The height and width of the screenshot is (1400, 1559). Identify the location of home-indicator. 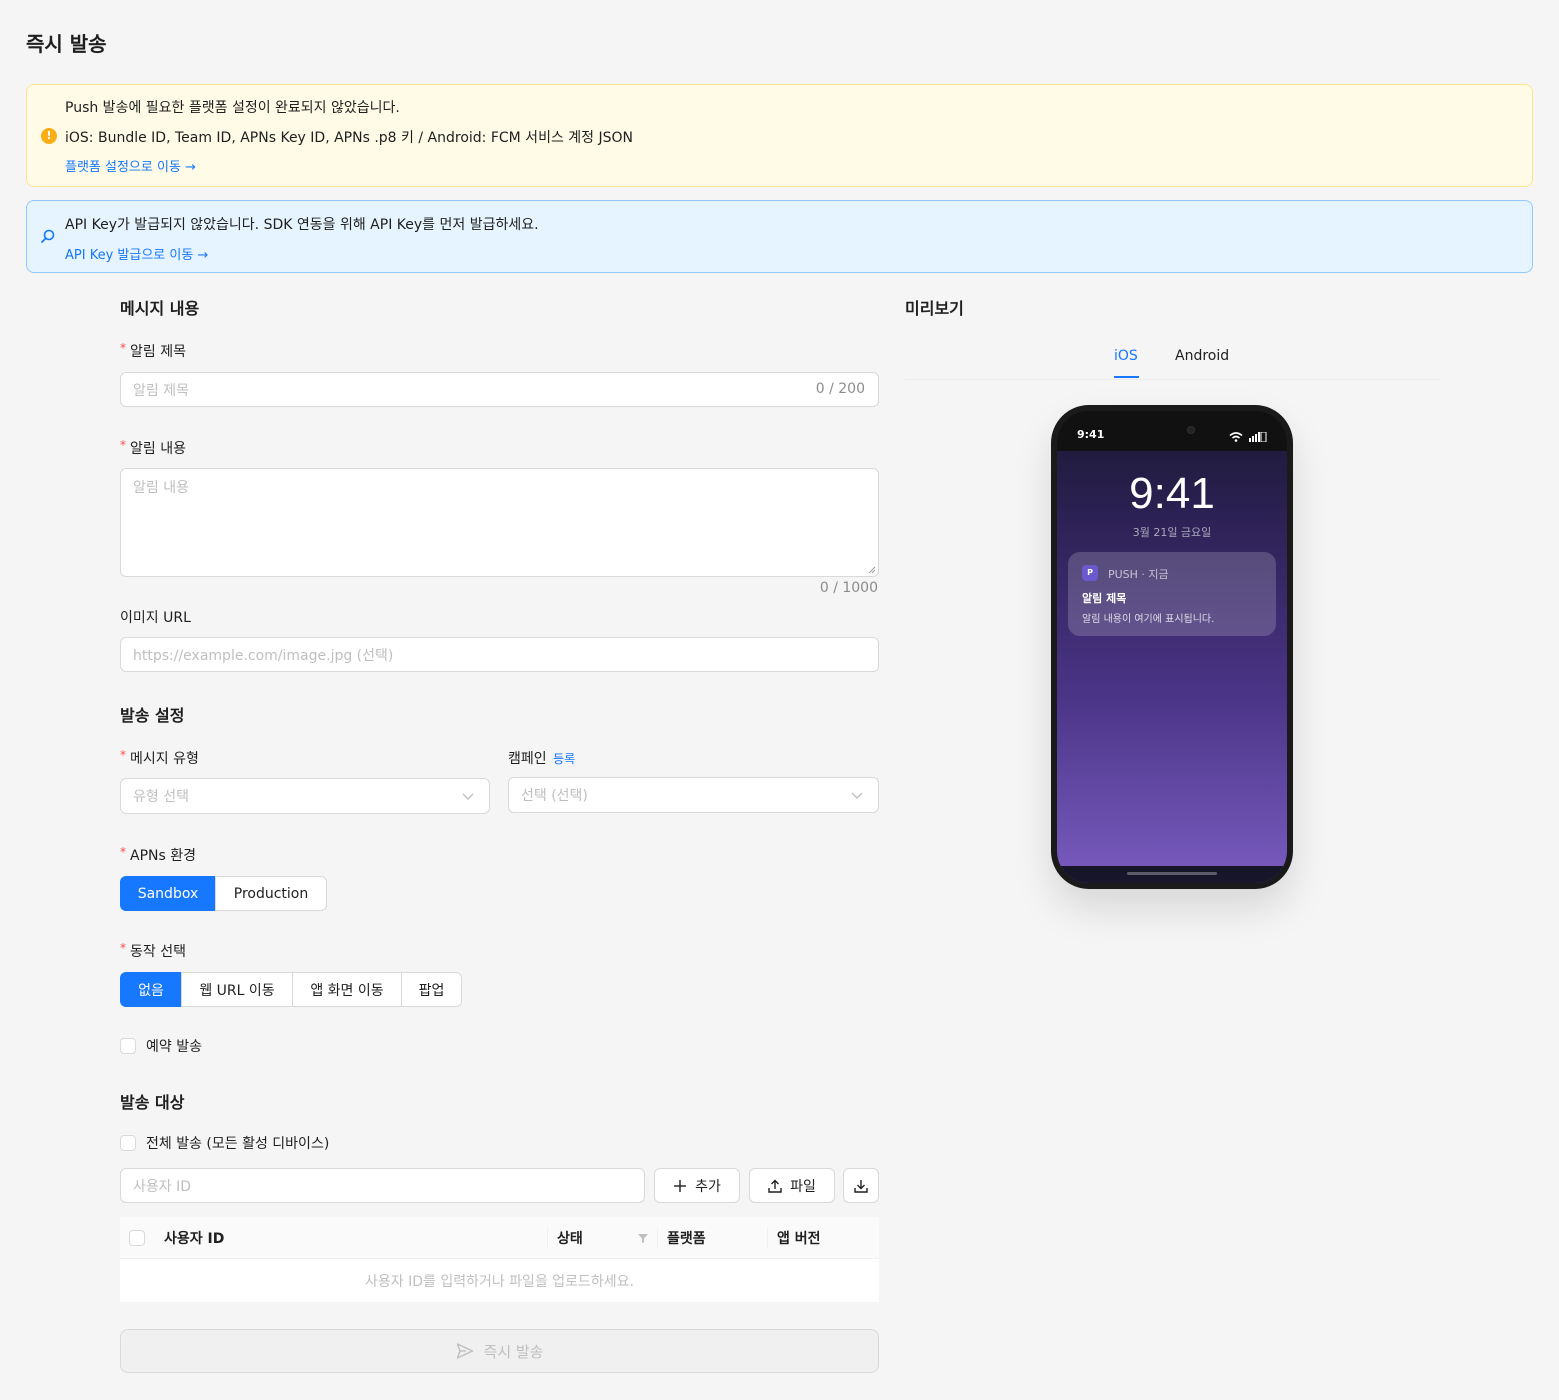
(1172, 873).